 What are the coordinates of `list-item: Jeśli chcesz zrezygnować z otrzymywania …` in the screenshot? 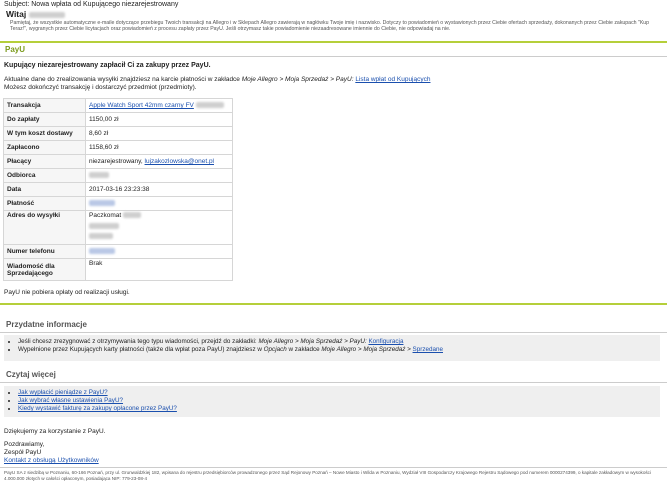 It's located at (339, 342).